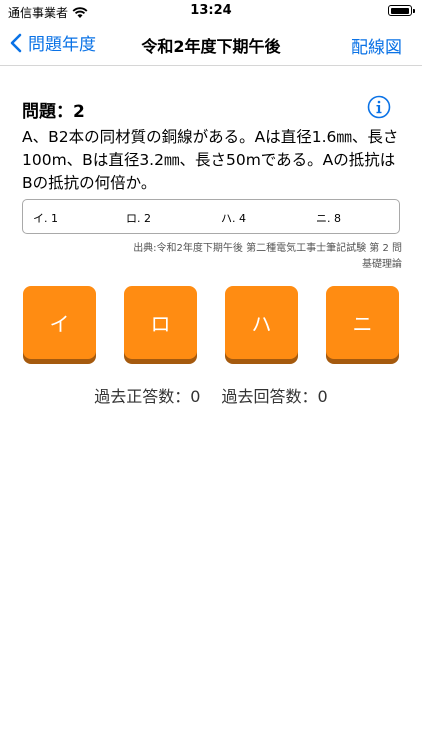 Image resolution: width=422 pixels, height=750 pixels. I want to click on status-bar: 通信事業者 13:24, so click(211, 11).